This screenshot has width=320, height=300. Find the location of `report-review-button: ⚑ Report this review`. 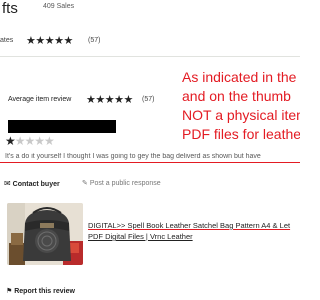

report-review-button: ⚑ Report this review is located at coordinates (40, 291).